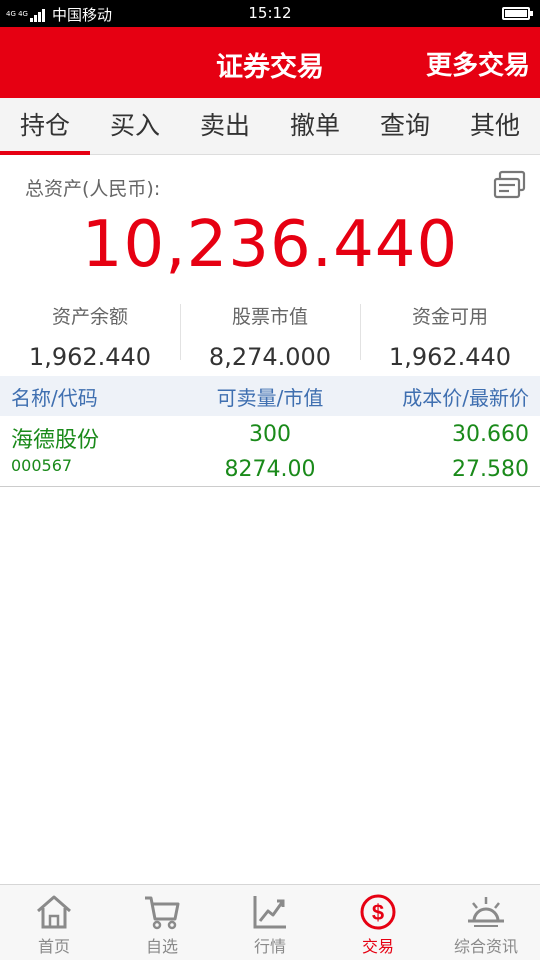 This screenshot has height=960, width=540. I want to click on app-header: 证券交易 更多交易, so click(270, 62).